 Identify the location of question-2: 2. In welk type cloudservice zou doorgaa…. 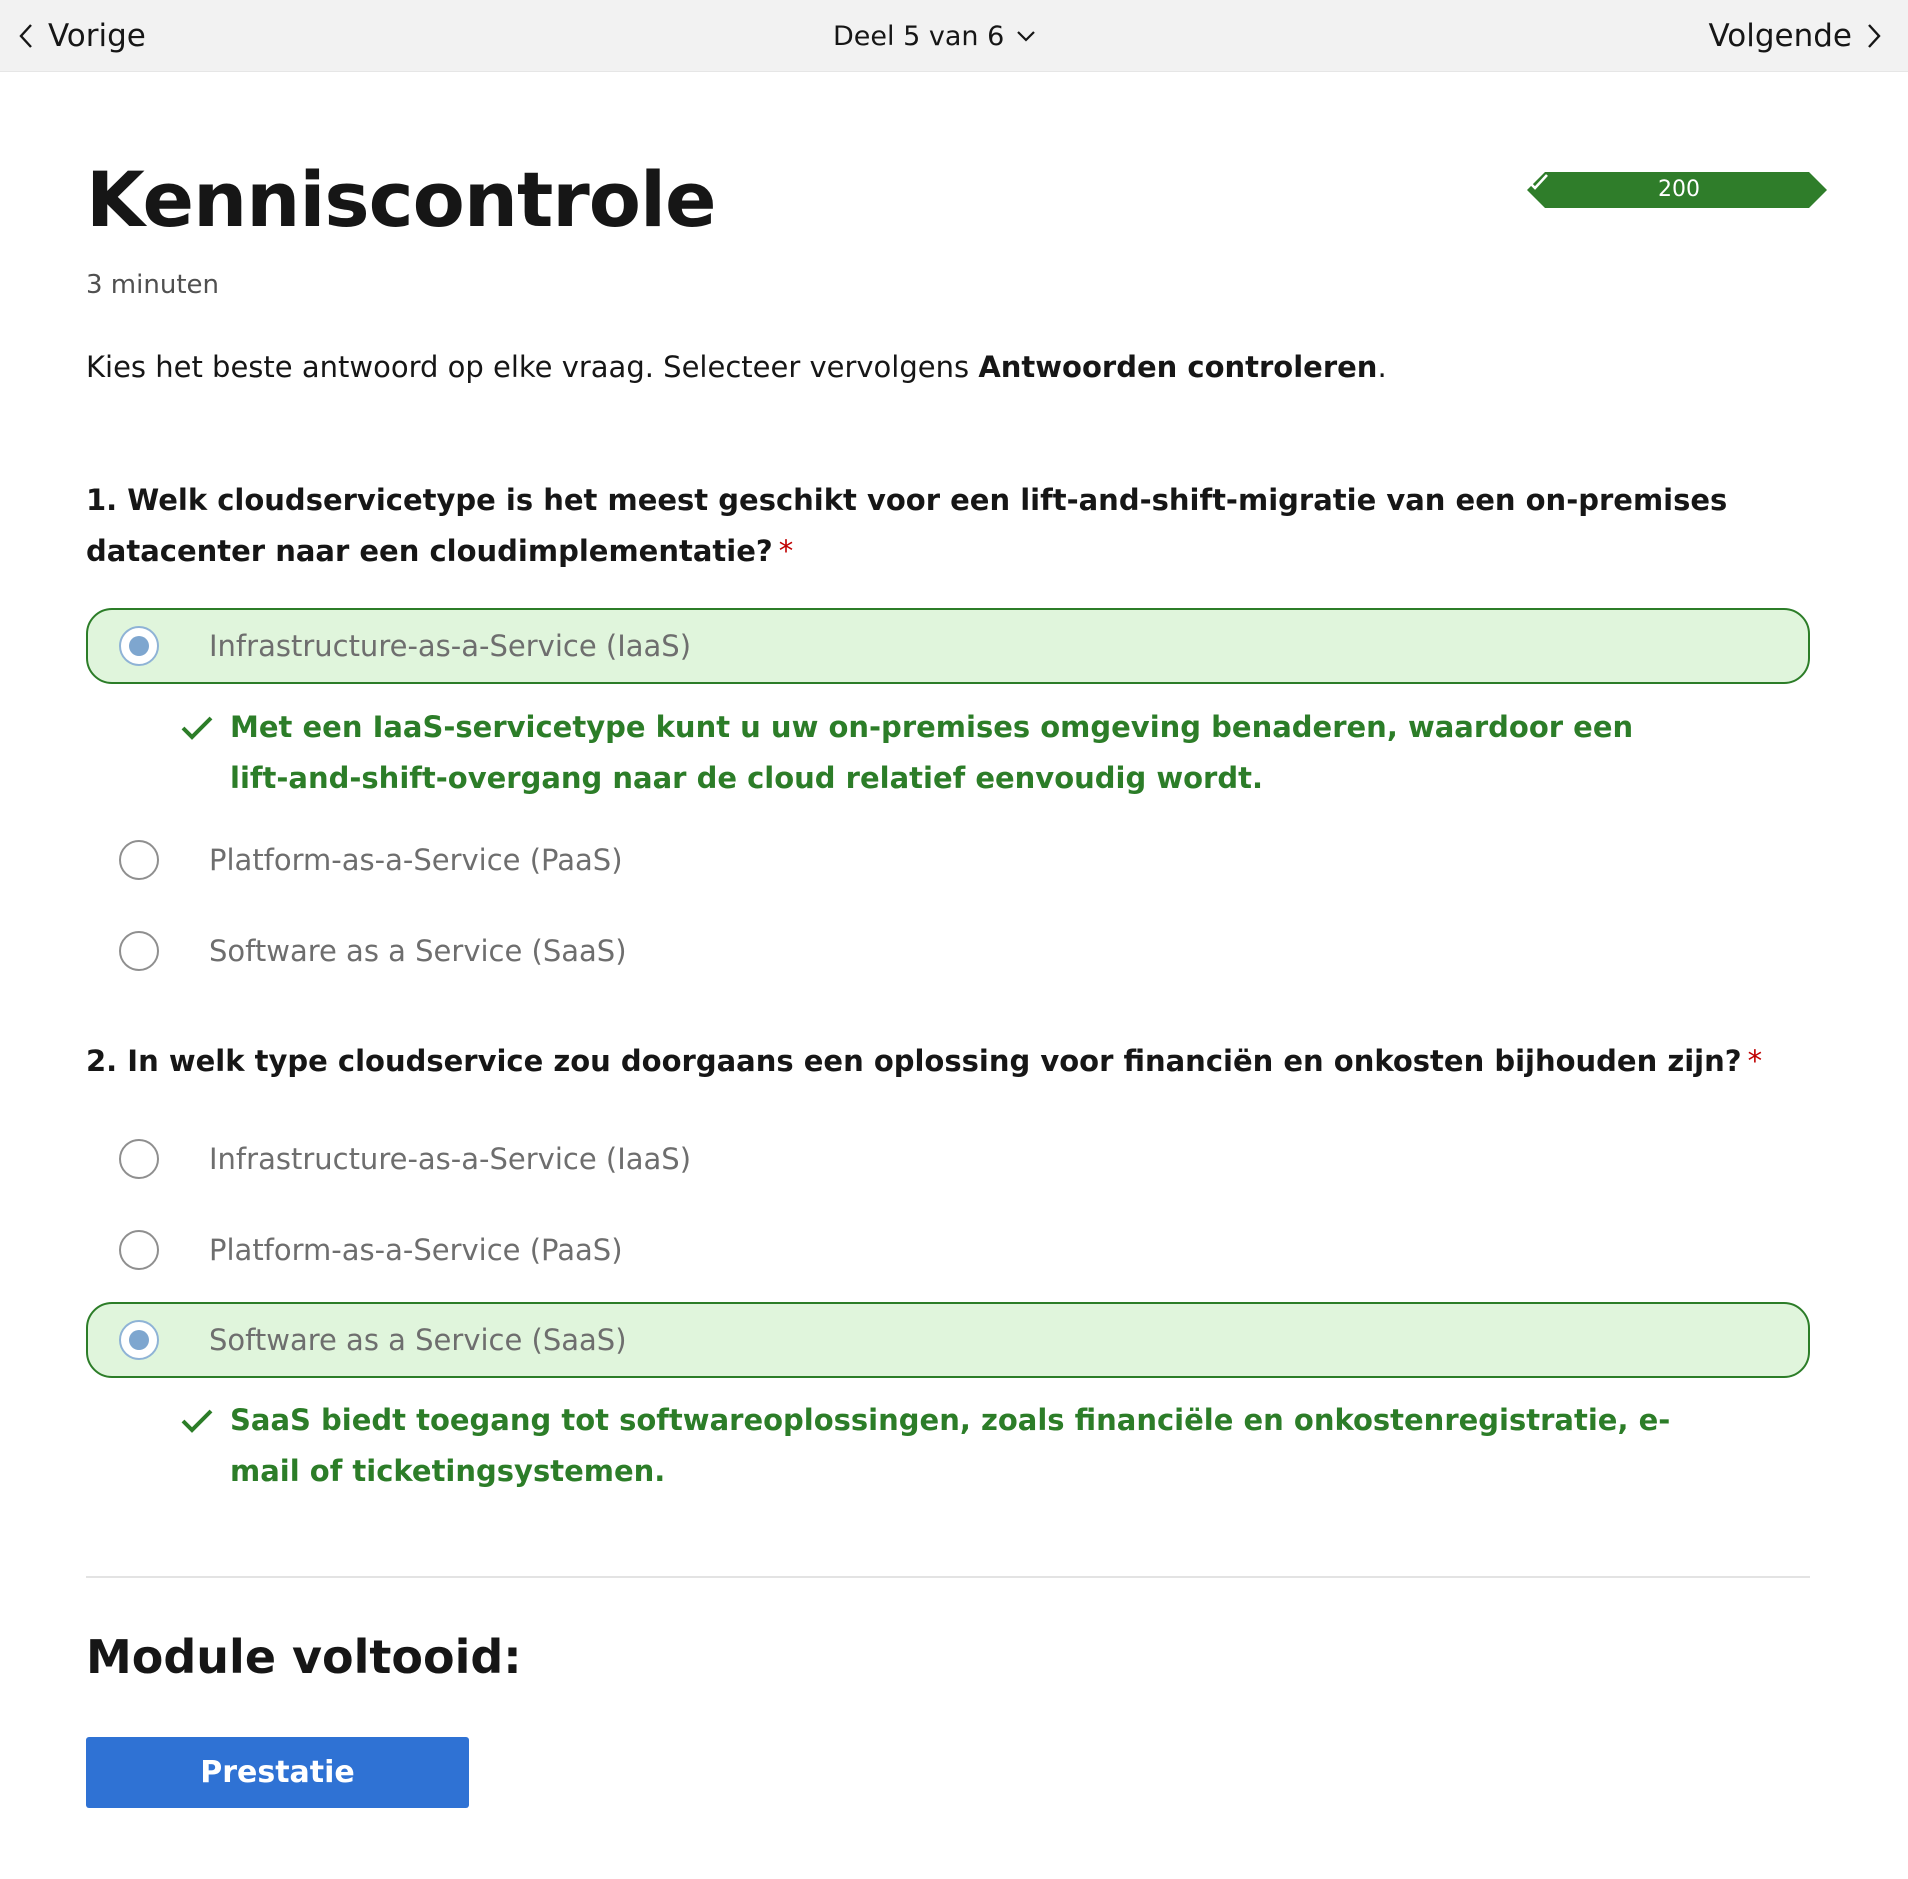
(956, 1061).